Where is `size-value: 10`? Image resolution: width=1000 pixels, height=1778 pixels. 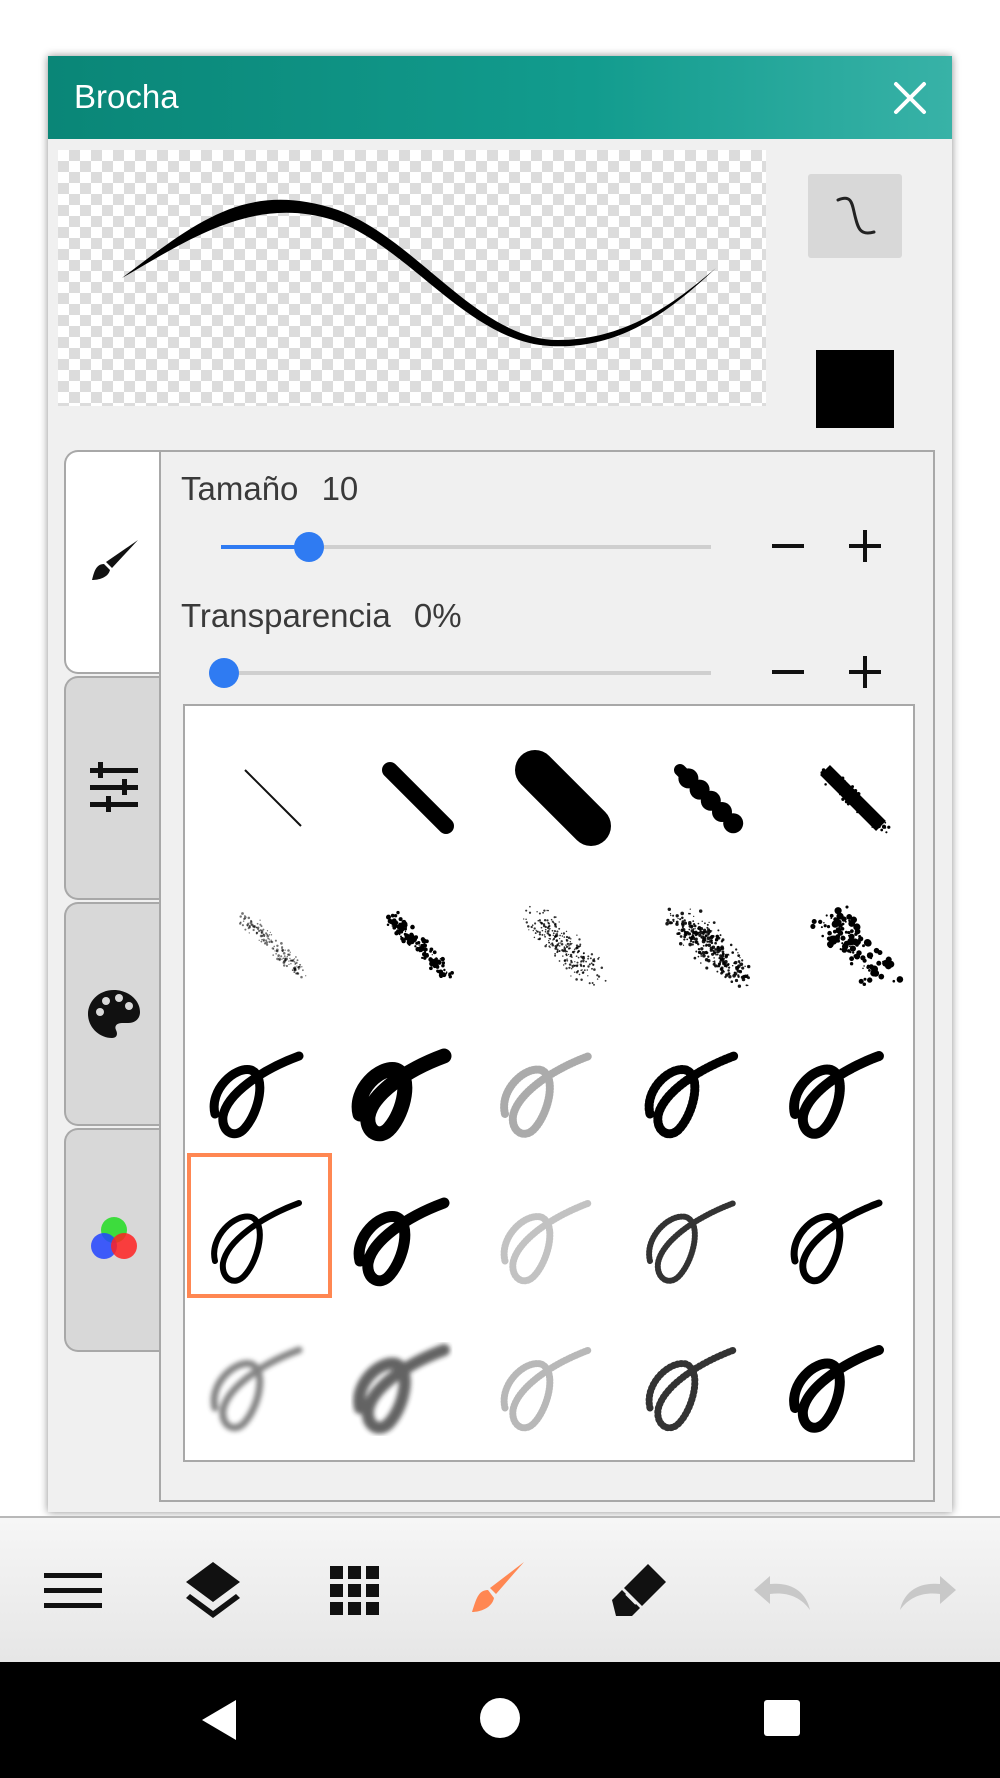
size-value: 10 is located at coordinates (340, 488).